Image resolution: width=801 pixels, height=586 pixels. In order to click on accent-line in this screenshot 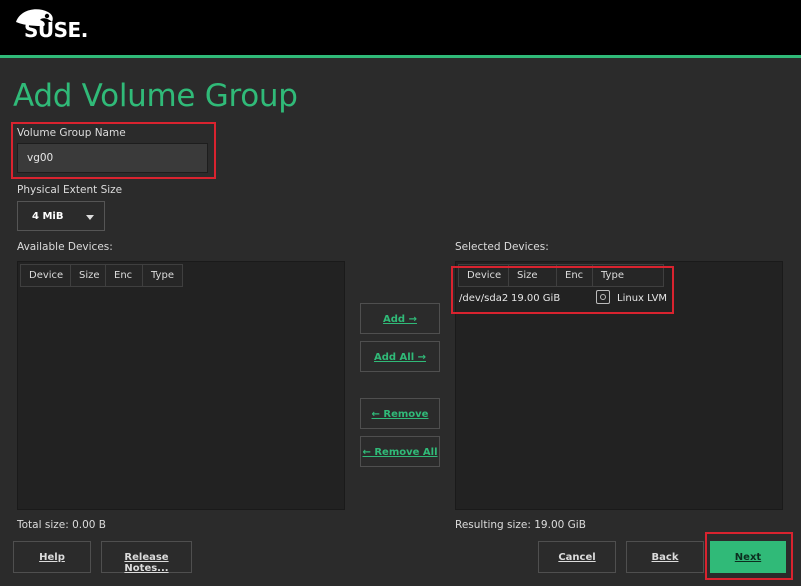, I will do `click(400, 56)`.